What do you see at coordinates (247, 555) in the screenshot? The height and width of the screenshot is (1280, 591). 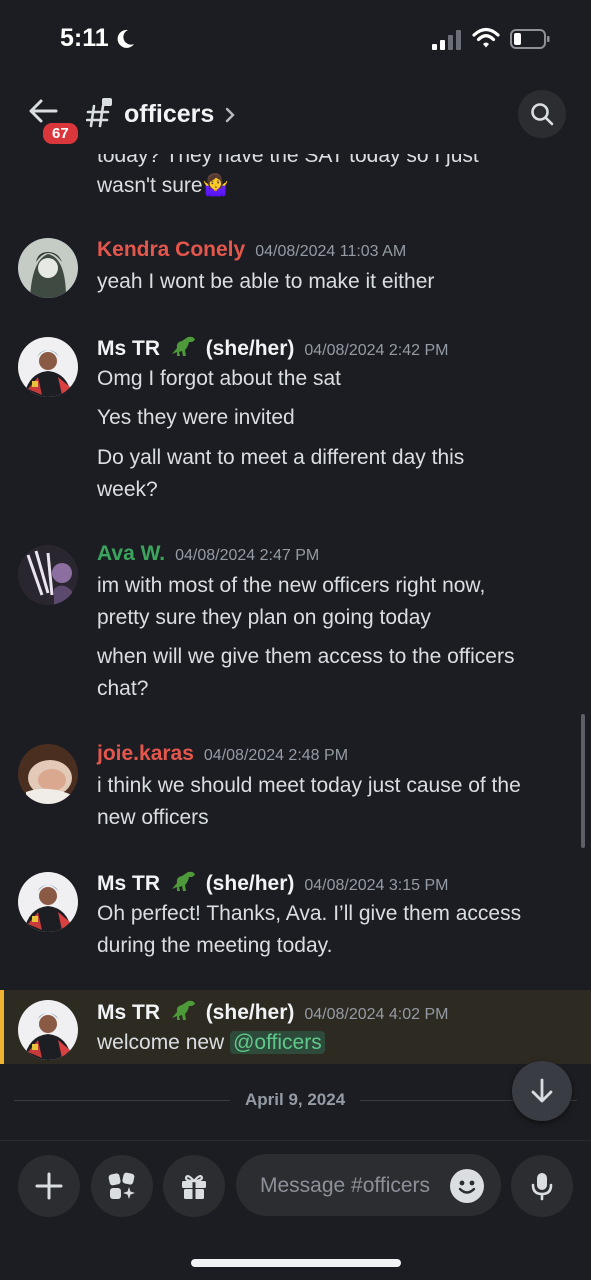 I see `timestamp: 04/08/2024 2:47 PM` at bounding box center [247, 555].